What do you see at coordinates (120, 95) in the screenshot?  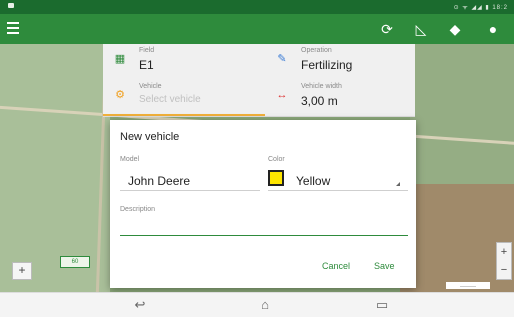 I see `tractor-icon: ⚙` at bounding box center [120, 95].